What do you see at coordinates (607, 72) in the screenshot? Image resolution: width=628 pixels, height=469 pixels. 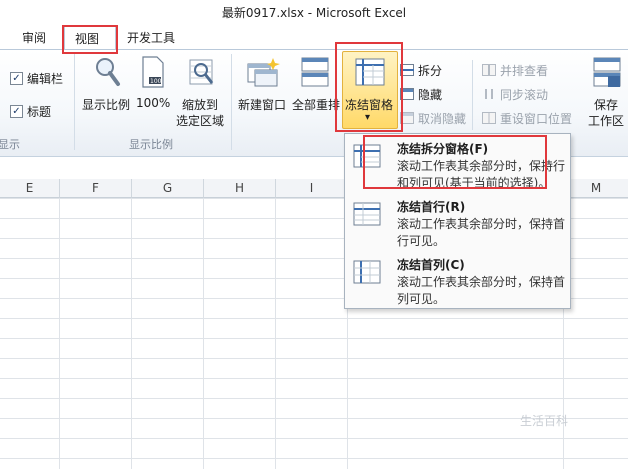 I see `save-workspace-icon` at bounding box center [607, 72].